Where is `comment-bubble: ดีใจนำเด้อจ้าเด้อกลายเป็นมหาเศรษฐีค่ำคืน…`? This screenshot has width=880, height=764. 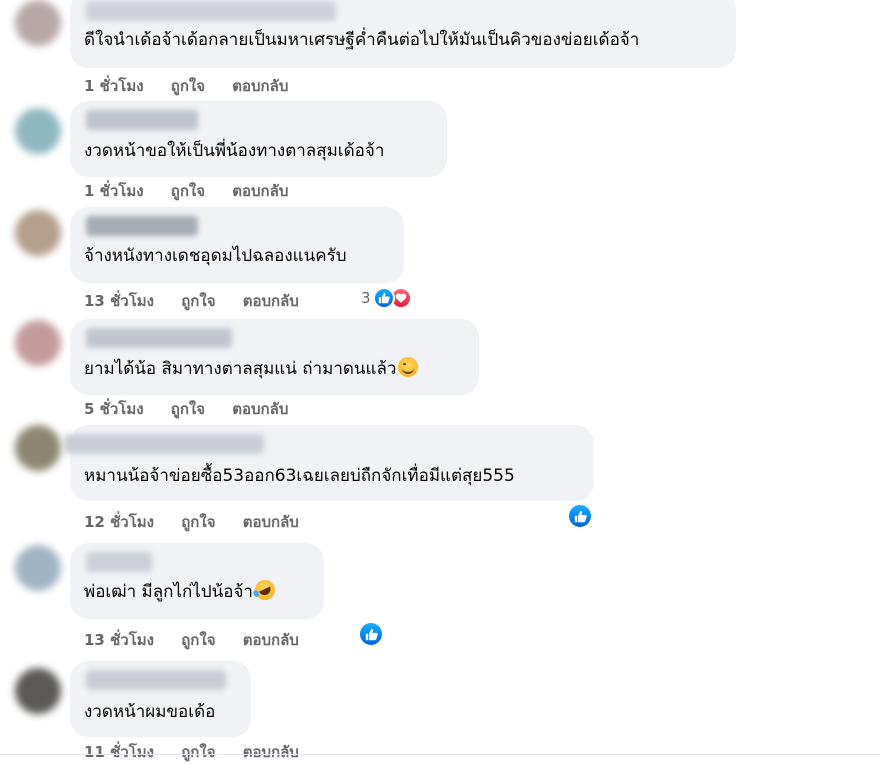 comment-bubble: ดีใจนำเด้อจ้าเด้อกลายเป็นมหาเศรษฐีค่ำคืน… is located at coordinates (403, 34).